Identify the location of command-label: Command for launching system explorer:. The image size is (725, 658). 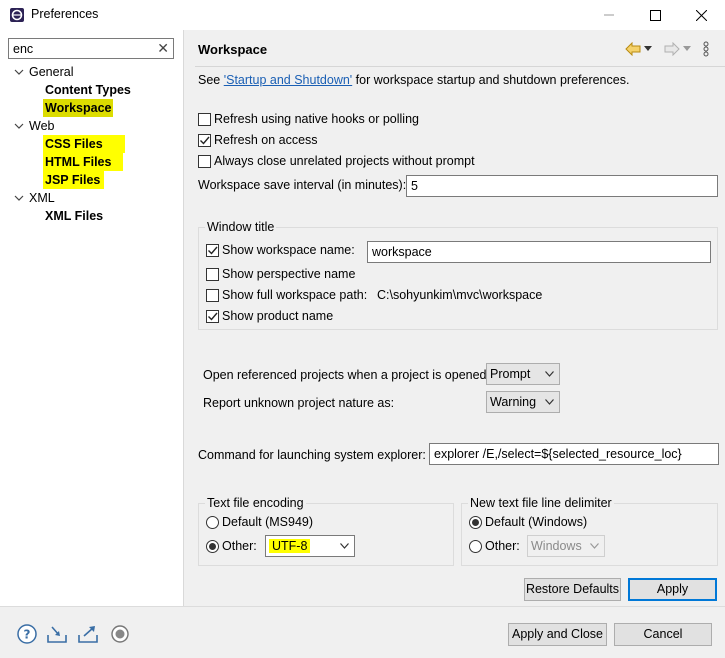
(312, 455).